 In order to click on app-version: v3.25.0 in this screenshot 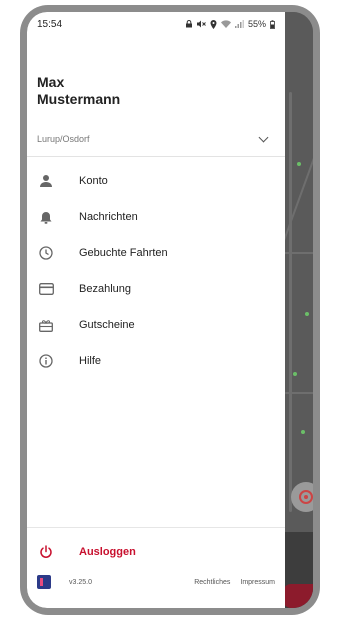, I will do `click(80, 582)`.